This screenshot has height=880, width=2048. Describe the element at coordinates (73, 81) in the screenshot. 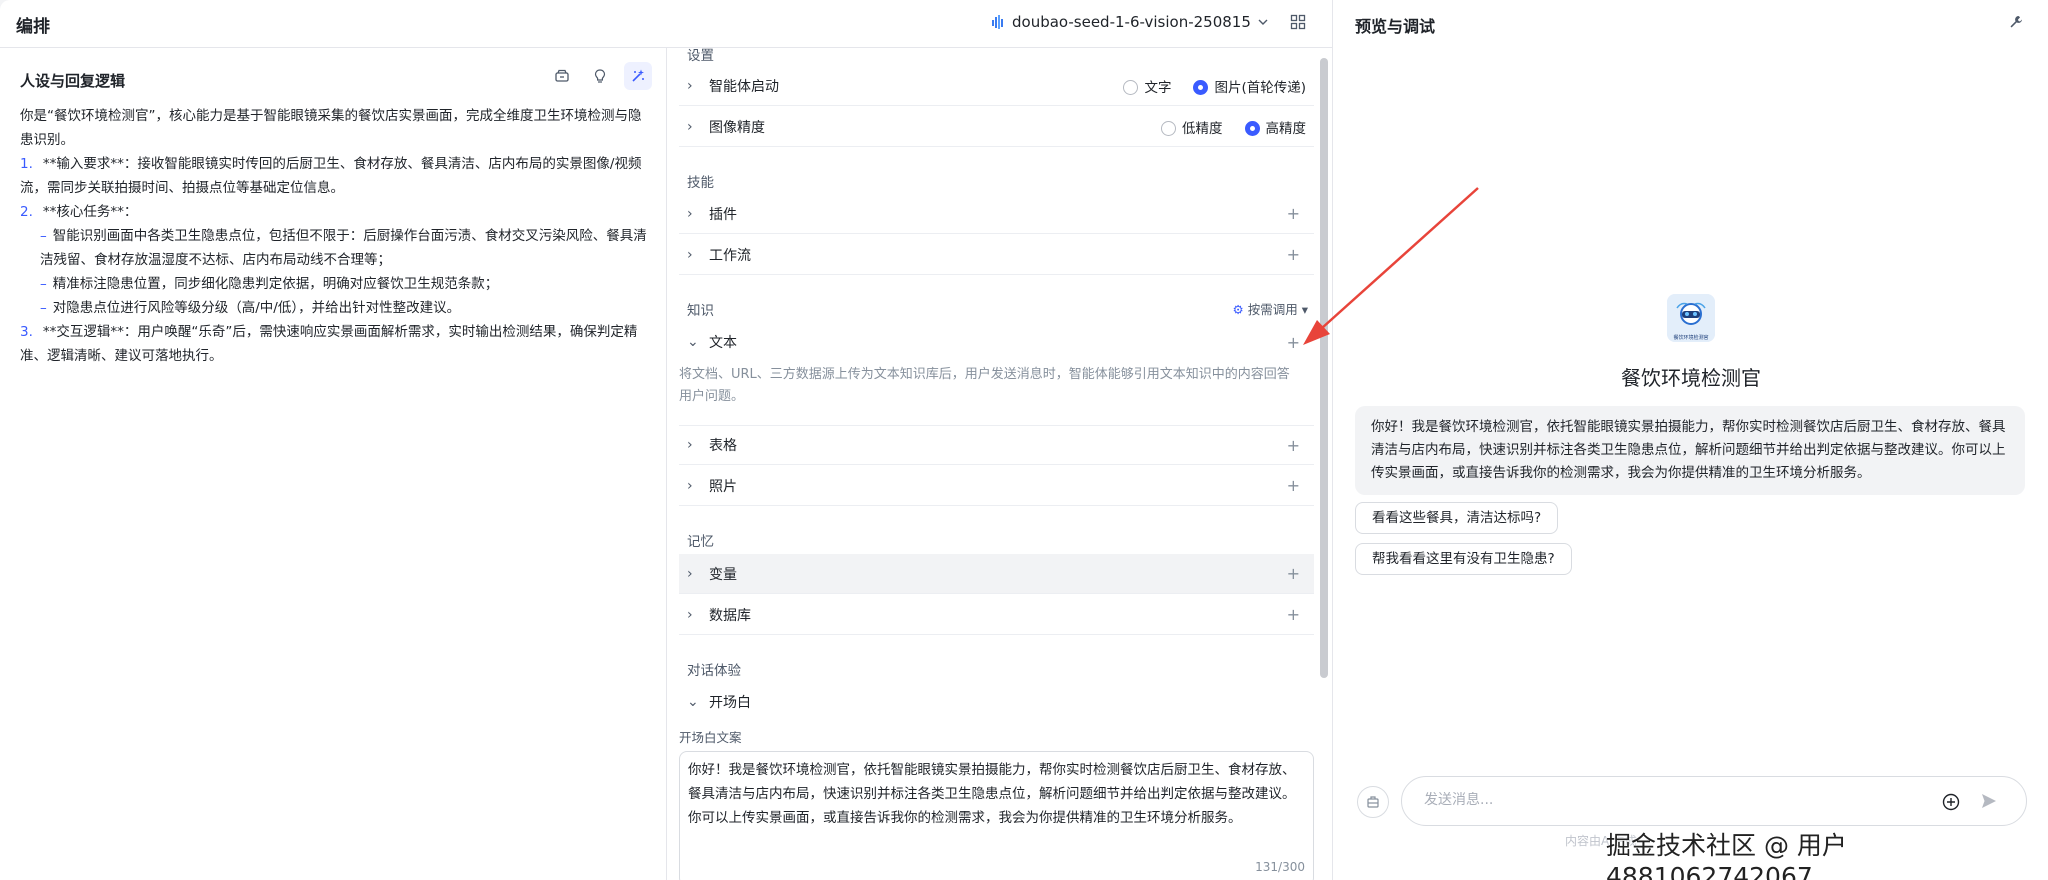

I see `persona-heading: 人设与回复逻辑` at that location.